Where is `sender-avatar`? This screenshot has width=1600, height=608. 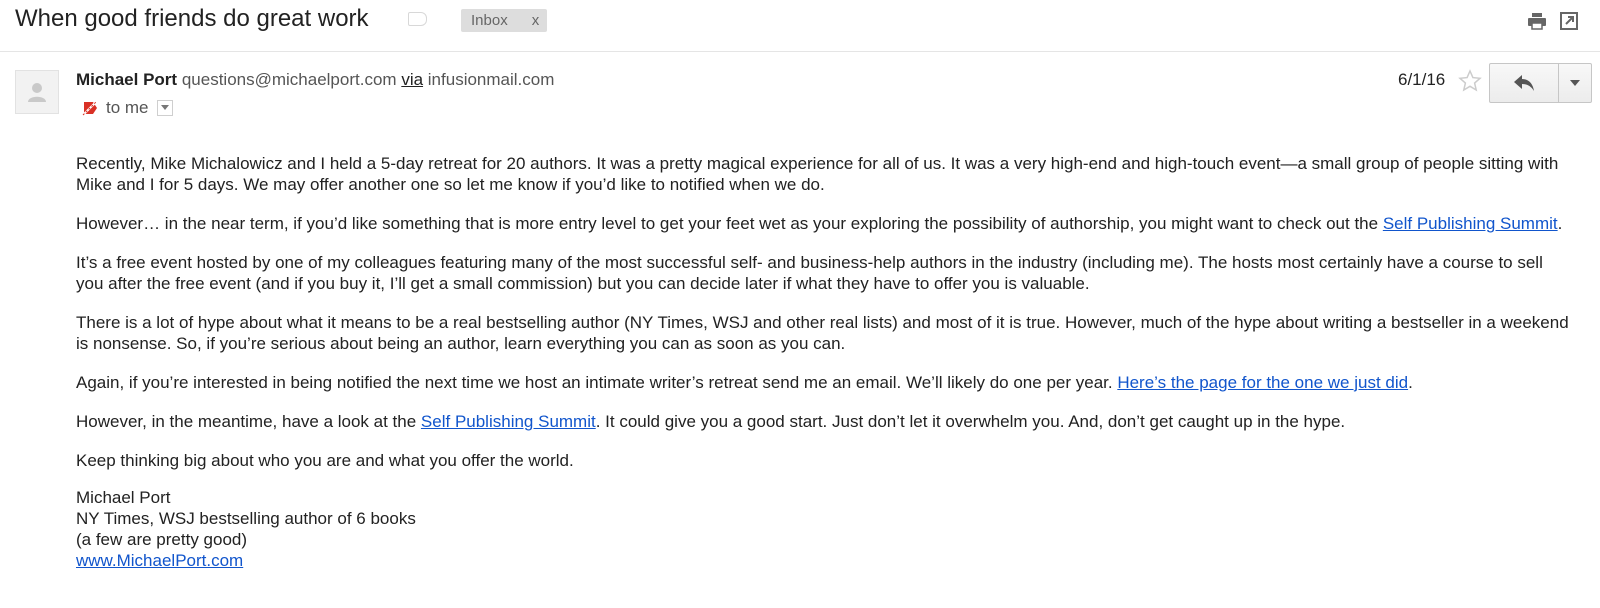
sender-avatar is located at coordinates (37, 92).